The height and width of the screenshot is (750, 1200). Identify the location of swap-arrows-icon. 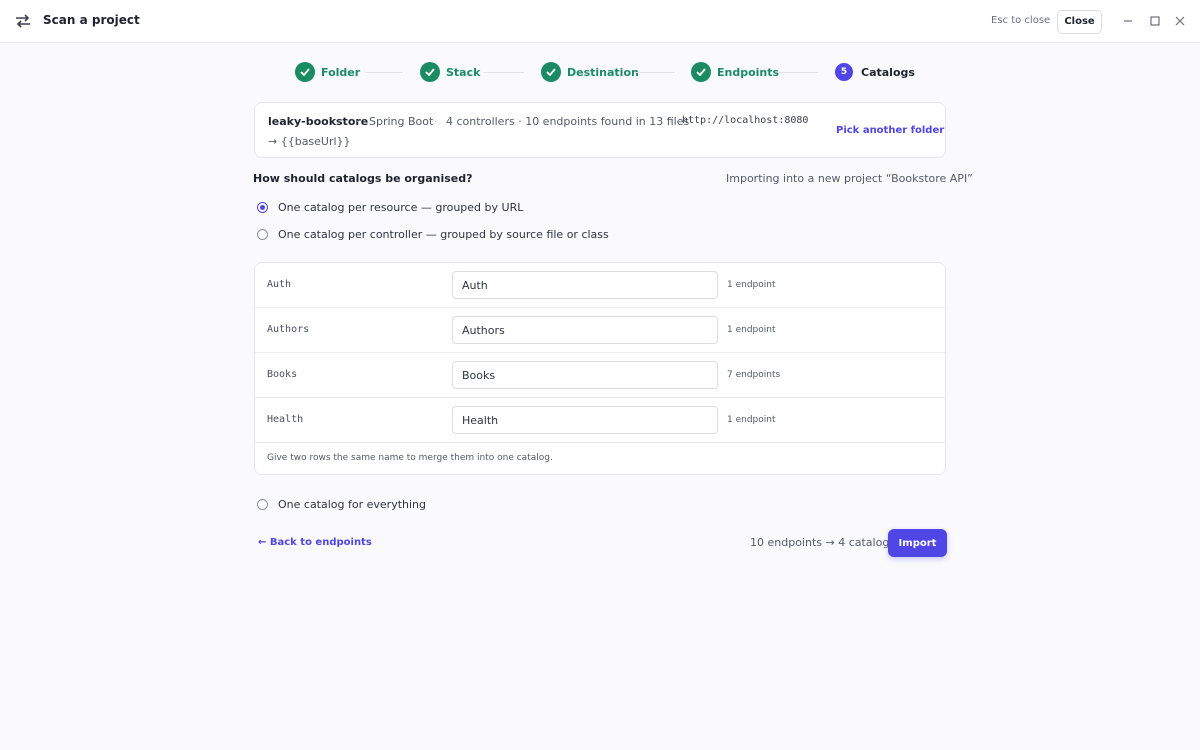
(23, 21).